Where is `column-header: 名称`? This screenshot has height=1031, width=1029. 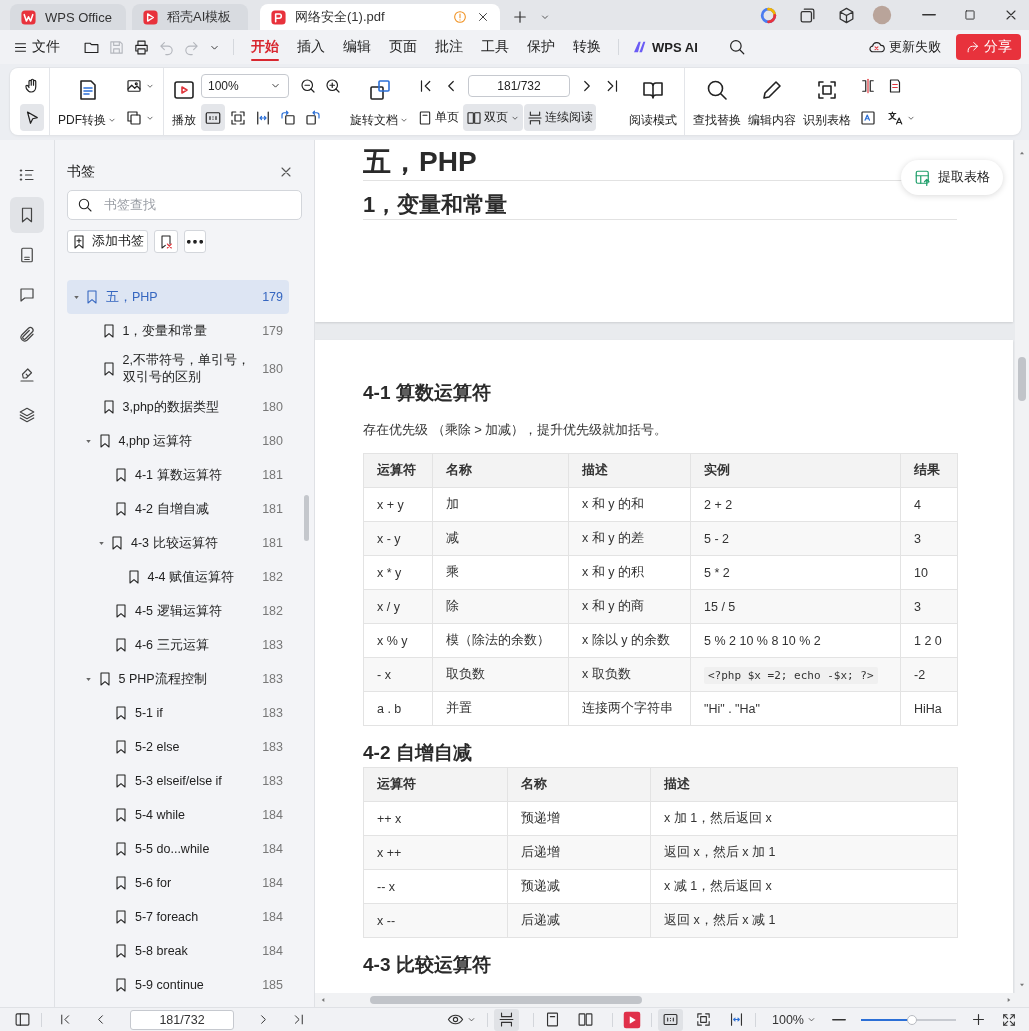 column-header: 名称 is located at coordinates (500, 470).